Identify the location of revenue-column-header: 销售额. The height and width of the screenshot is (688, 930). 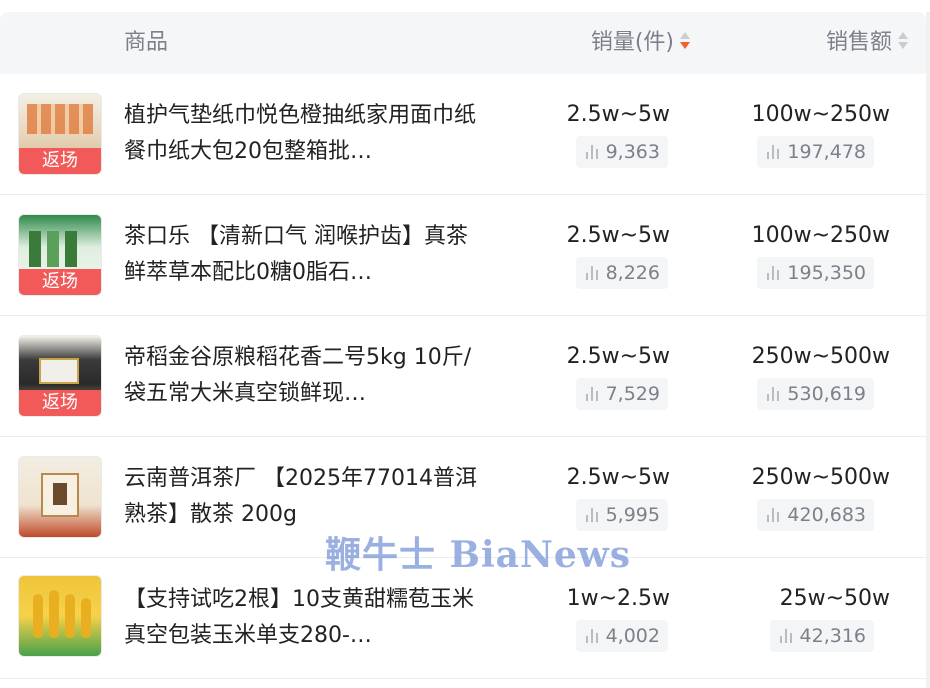
(867, 43).